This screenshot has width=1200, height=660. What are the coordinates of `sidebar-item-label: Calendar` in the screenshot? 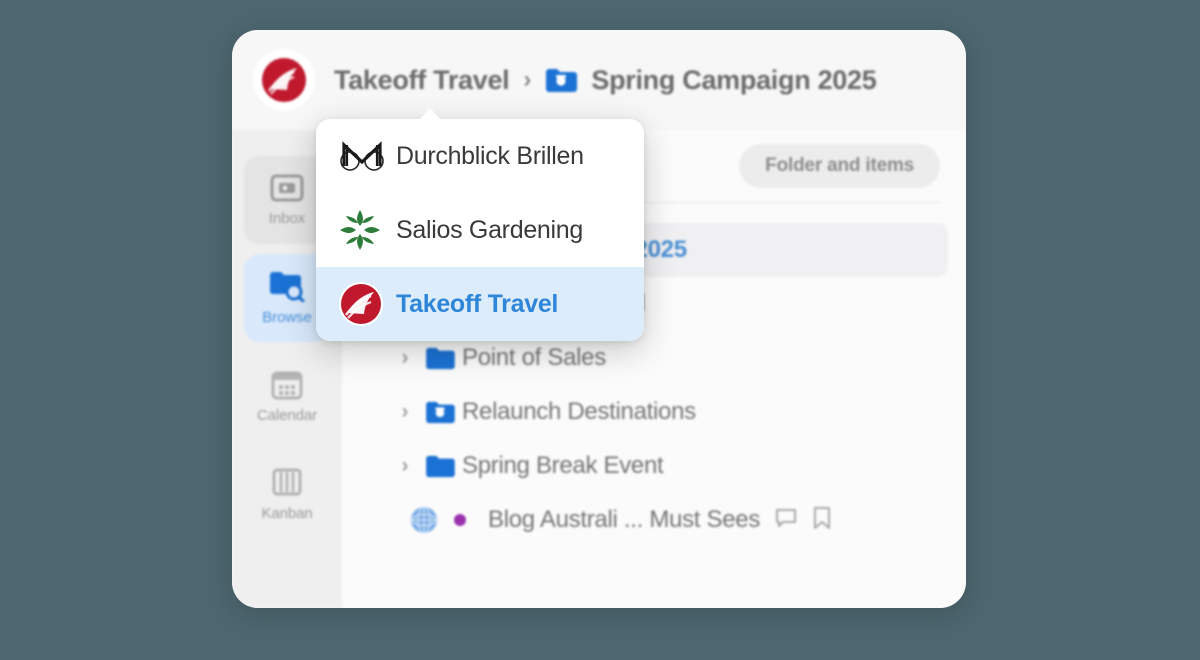 It's located at (287, 415).